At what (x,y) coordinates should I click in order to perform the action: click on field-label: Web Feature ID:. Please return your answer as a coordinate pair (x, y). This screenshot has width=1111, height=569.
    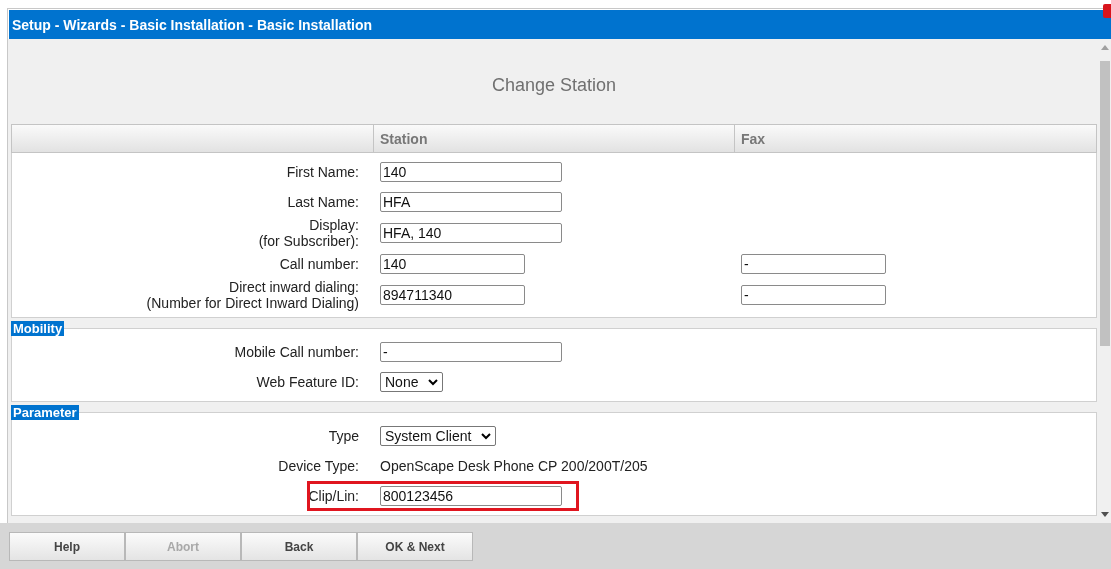
    Looking at the image, I should click on (307, 382).